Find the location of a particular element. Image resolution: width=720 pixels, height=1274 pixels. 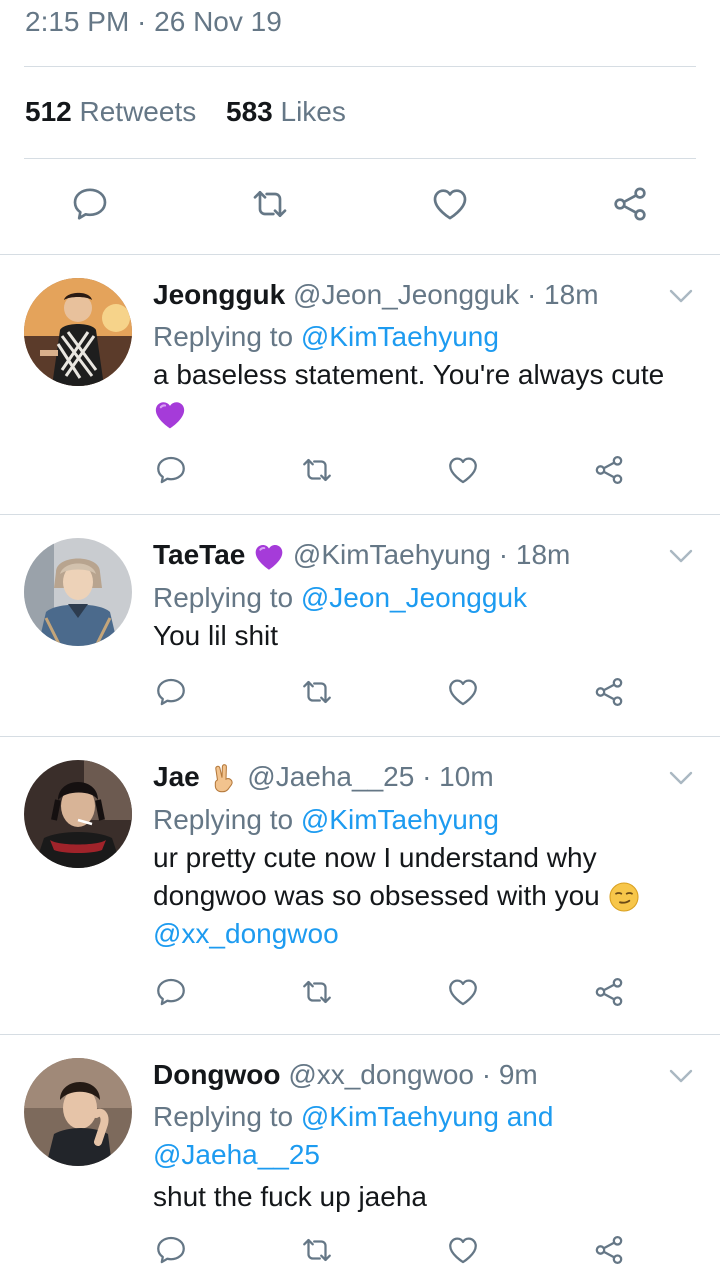

retweets-label: Retweets is located at coordinates (138, 111).